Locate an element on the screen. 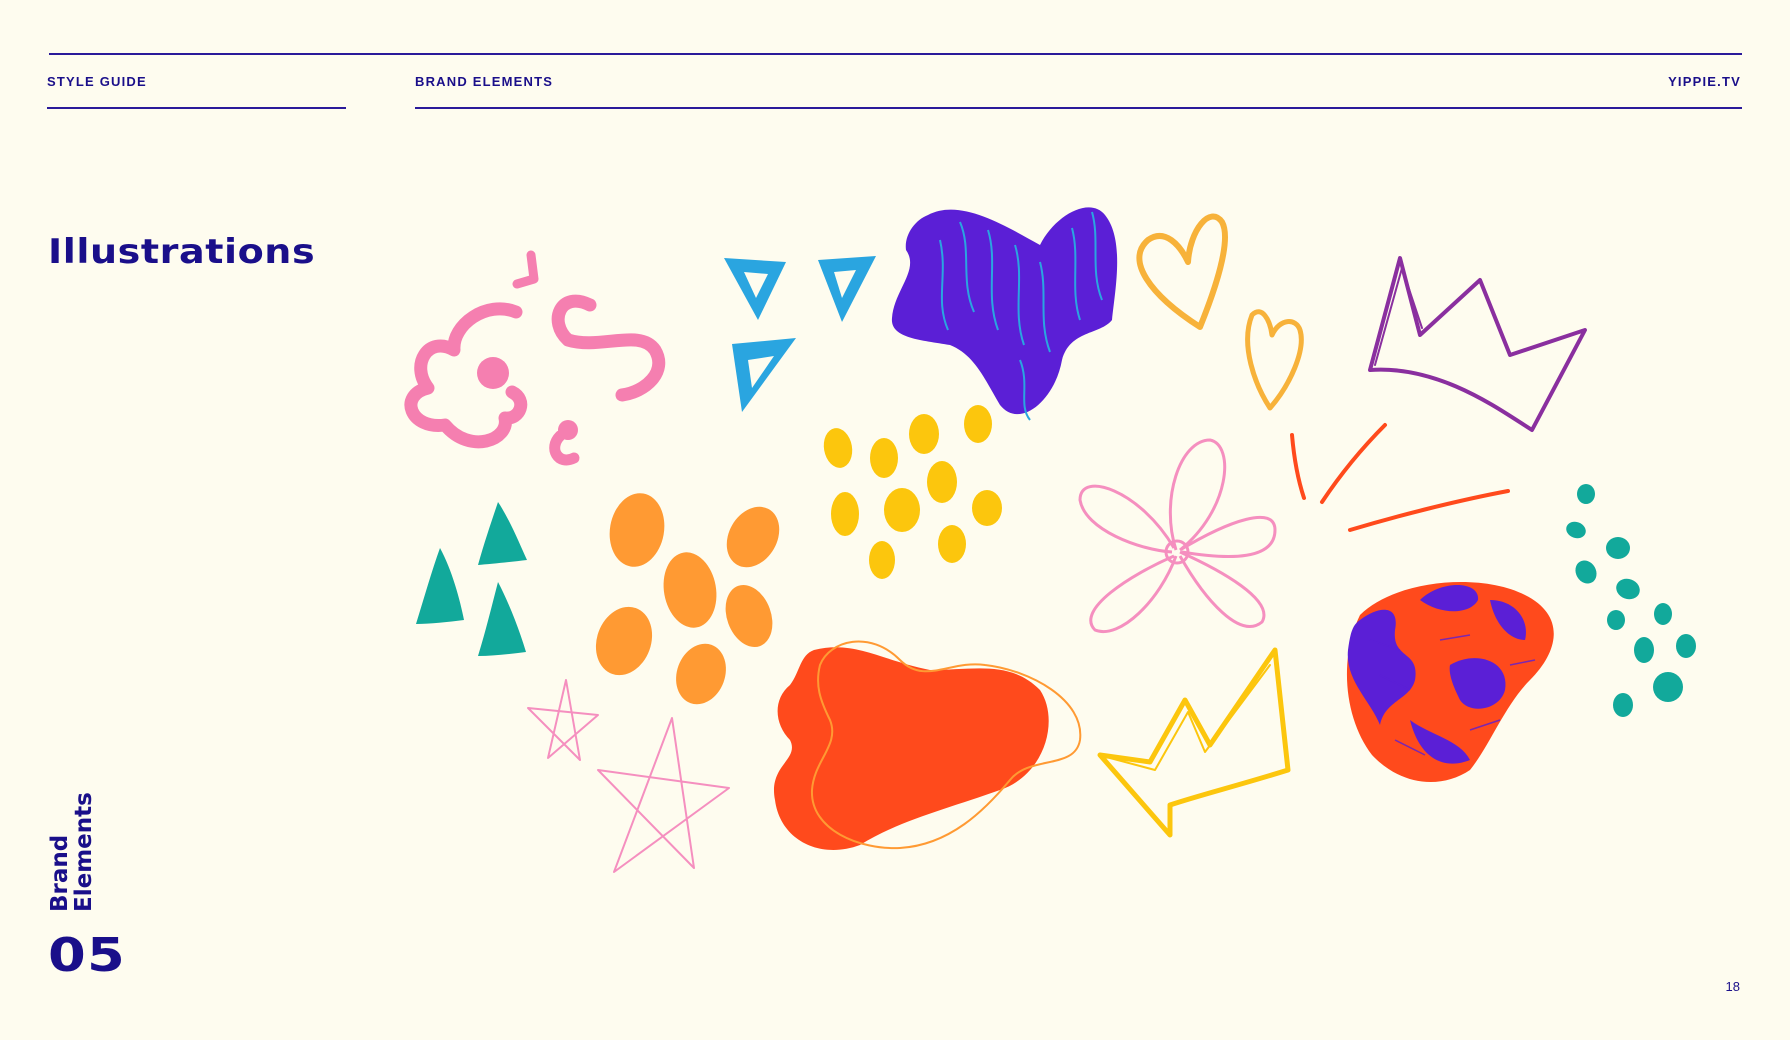 This screenshot has width=1790, height=1040. header-brand-elements: BRAND ELEMENTS is located at coordinates (484, 81).